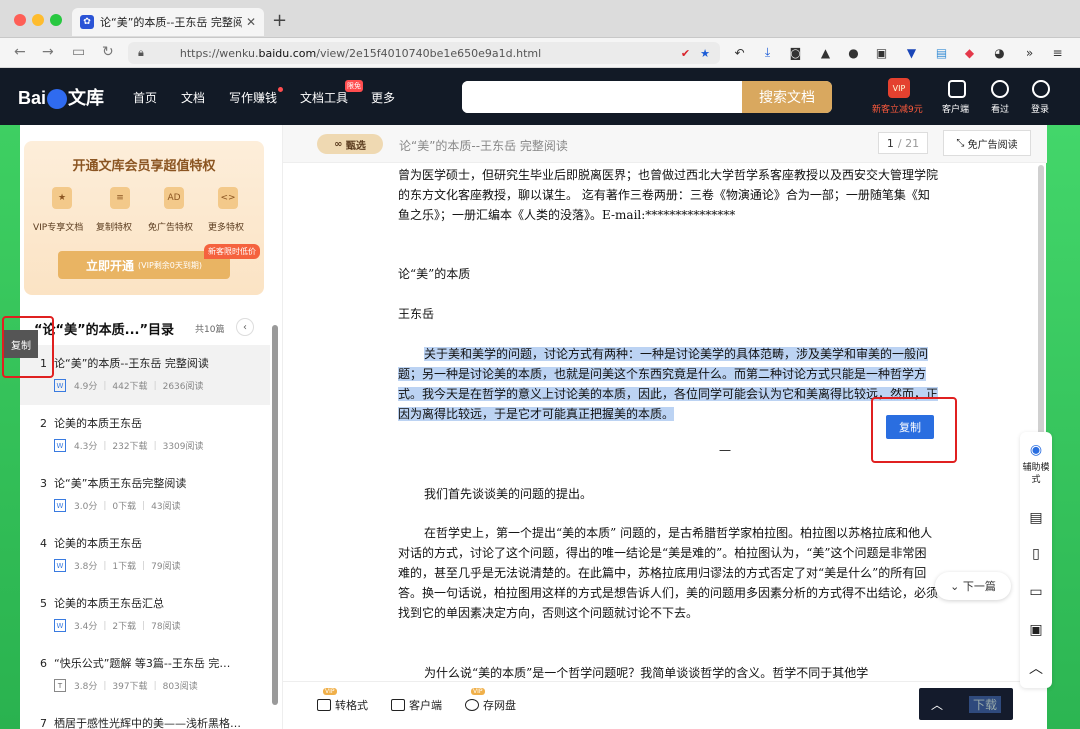 The image size is (1080, 729). What do you see at coordinates (171, 22) in the screenshot?
I see `tab-title: 论“美”的本质--王东岳 完整阅读 - 百` at bounding box center [171, 22].